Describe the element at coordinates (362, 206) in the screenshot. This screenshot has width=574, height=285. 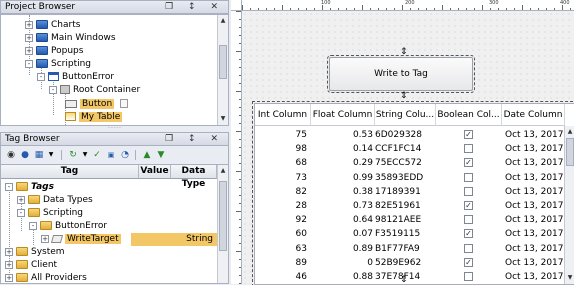
I see `float-cell: 0.73` at that location.